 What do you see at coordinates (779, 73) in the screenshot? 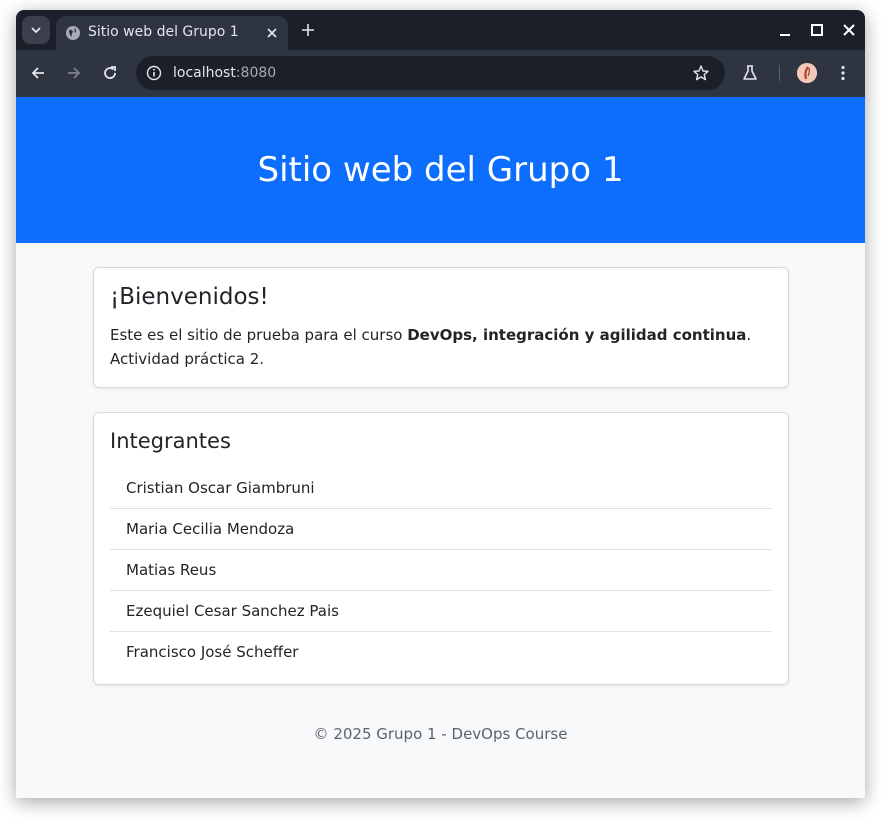
I see `toolbar-separator` at bounding box center [779, 73].